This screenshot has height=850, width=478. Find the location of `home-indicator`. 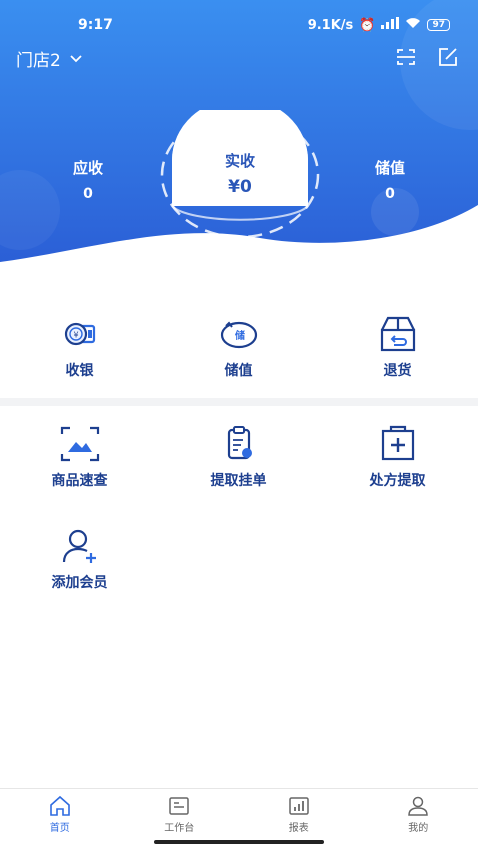

home-indicator is located at coordinates (239, 842).